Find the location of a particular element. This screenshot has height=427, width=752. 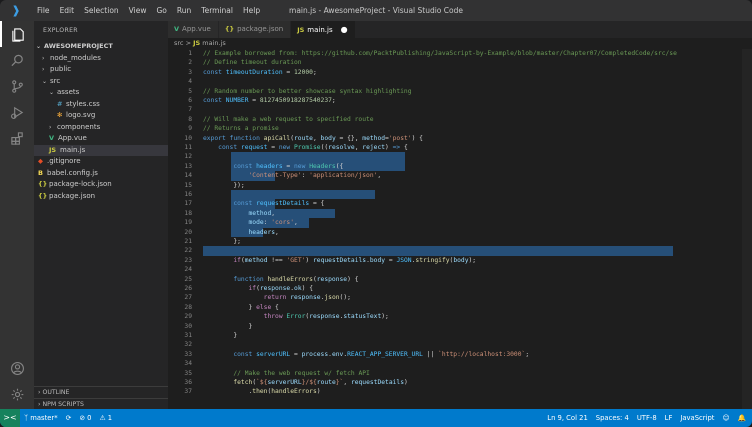

search-icon is located at coordinates (17, 60).